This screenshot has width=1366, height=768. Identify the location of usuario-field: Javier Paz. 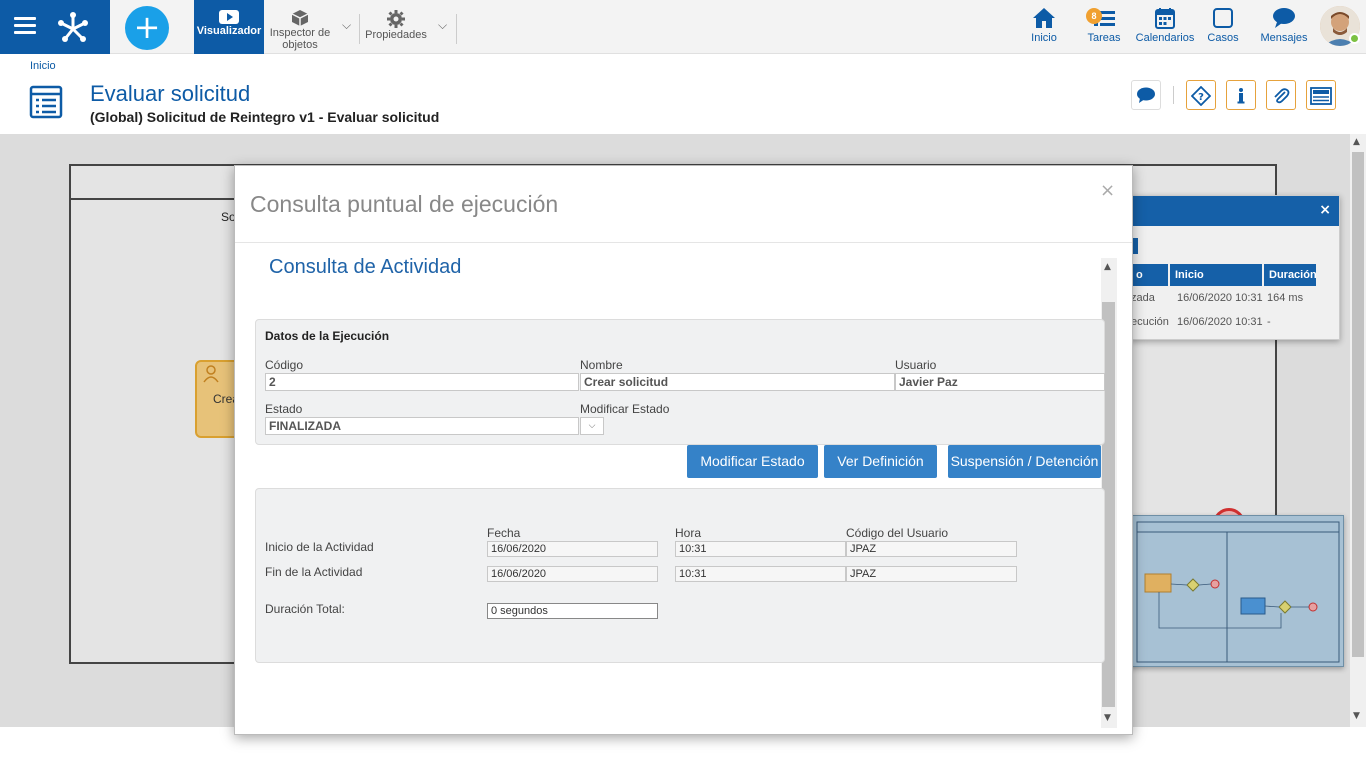
(1000, 382).